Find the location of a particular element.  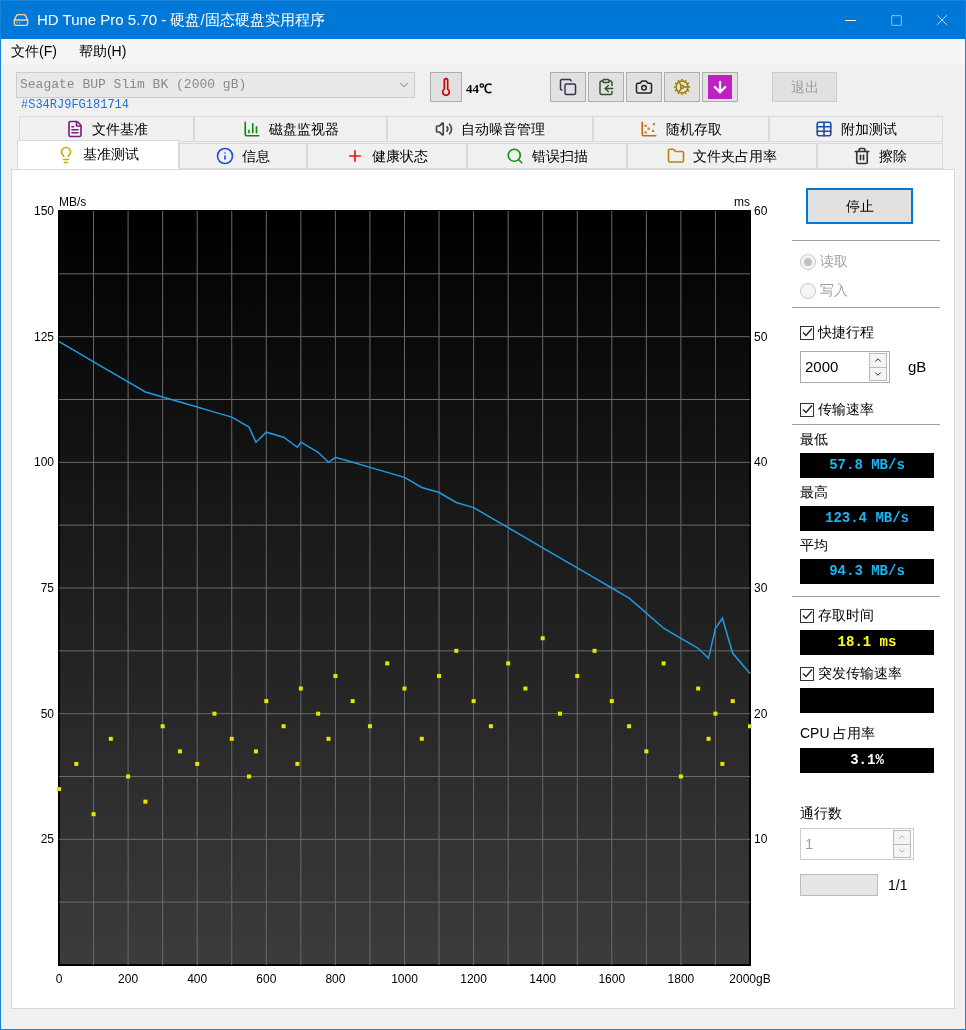

checkbox-label: 传输速率 is located at coordinates (846, 409).